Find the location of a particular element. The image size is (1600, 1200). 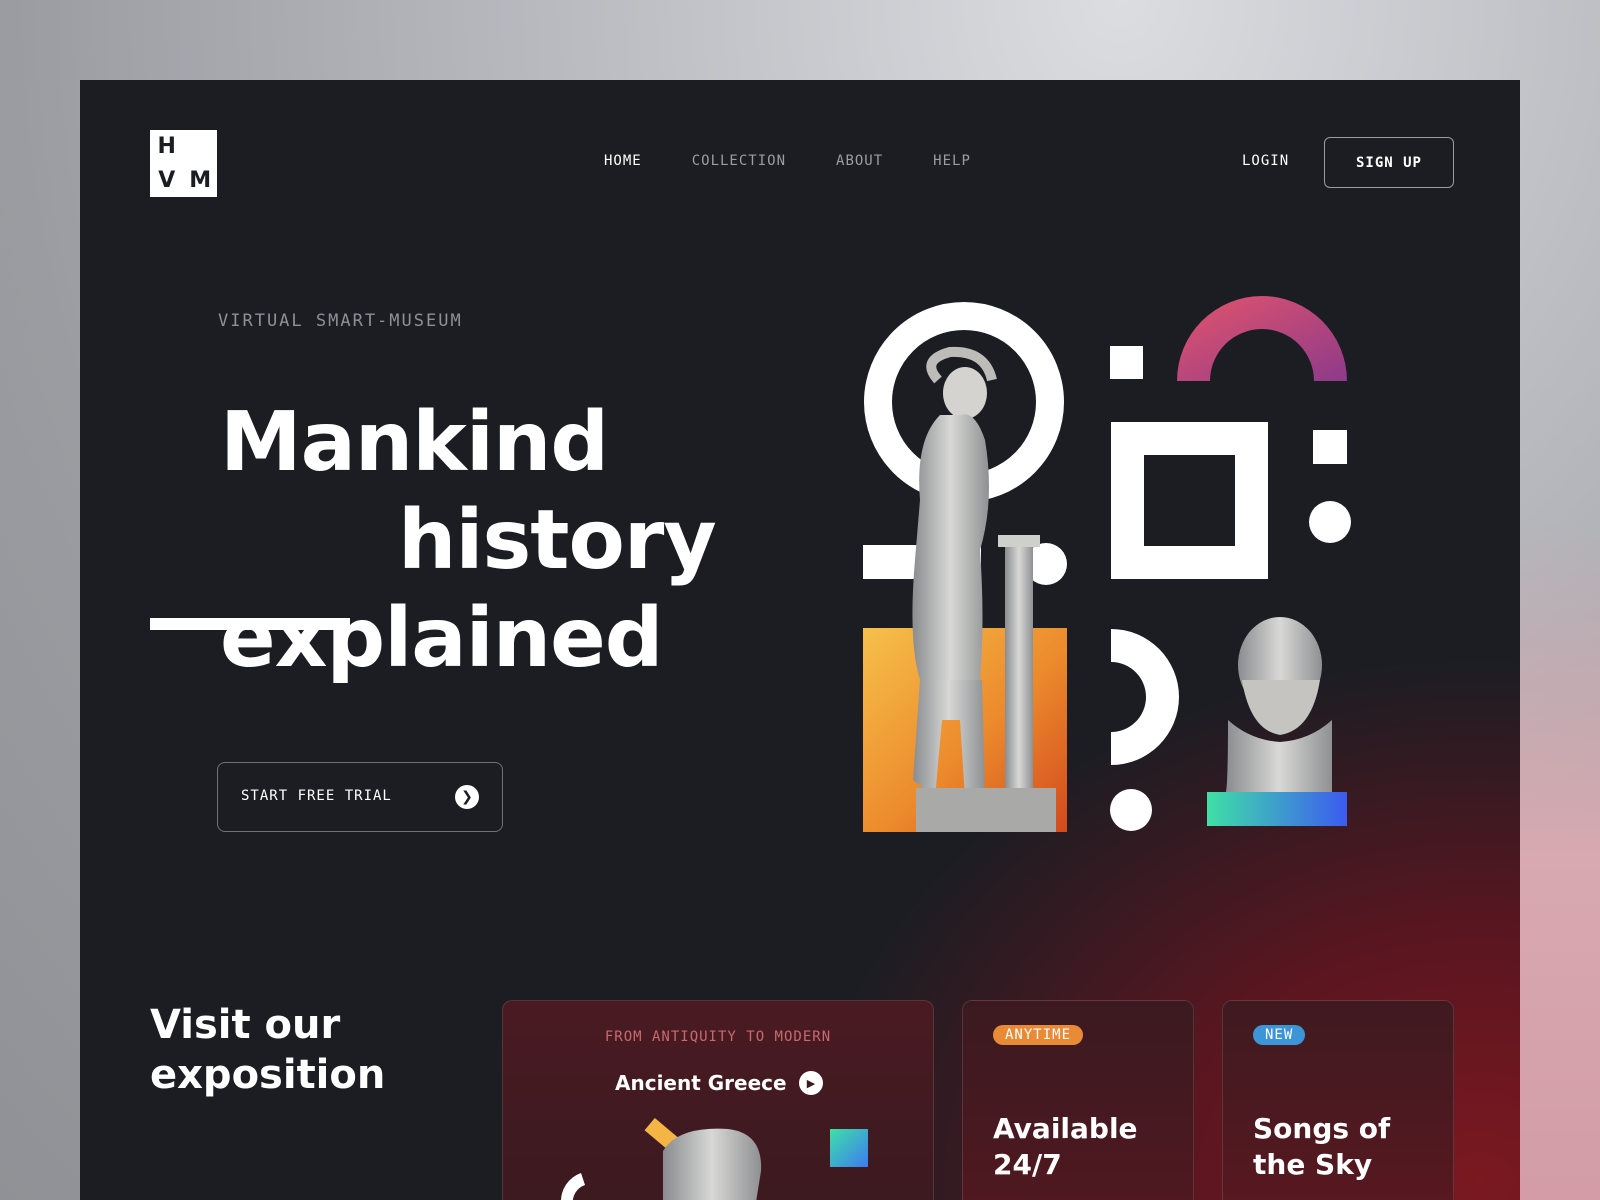

anytime-badge: ANYTIME is located at coordinates (1038, 1035).